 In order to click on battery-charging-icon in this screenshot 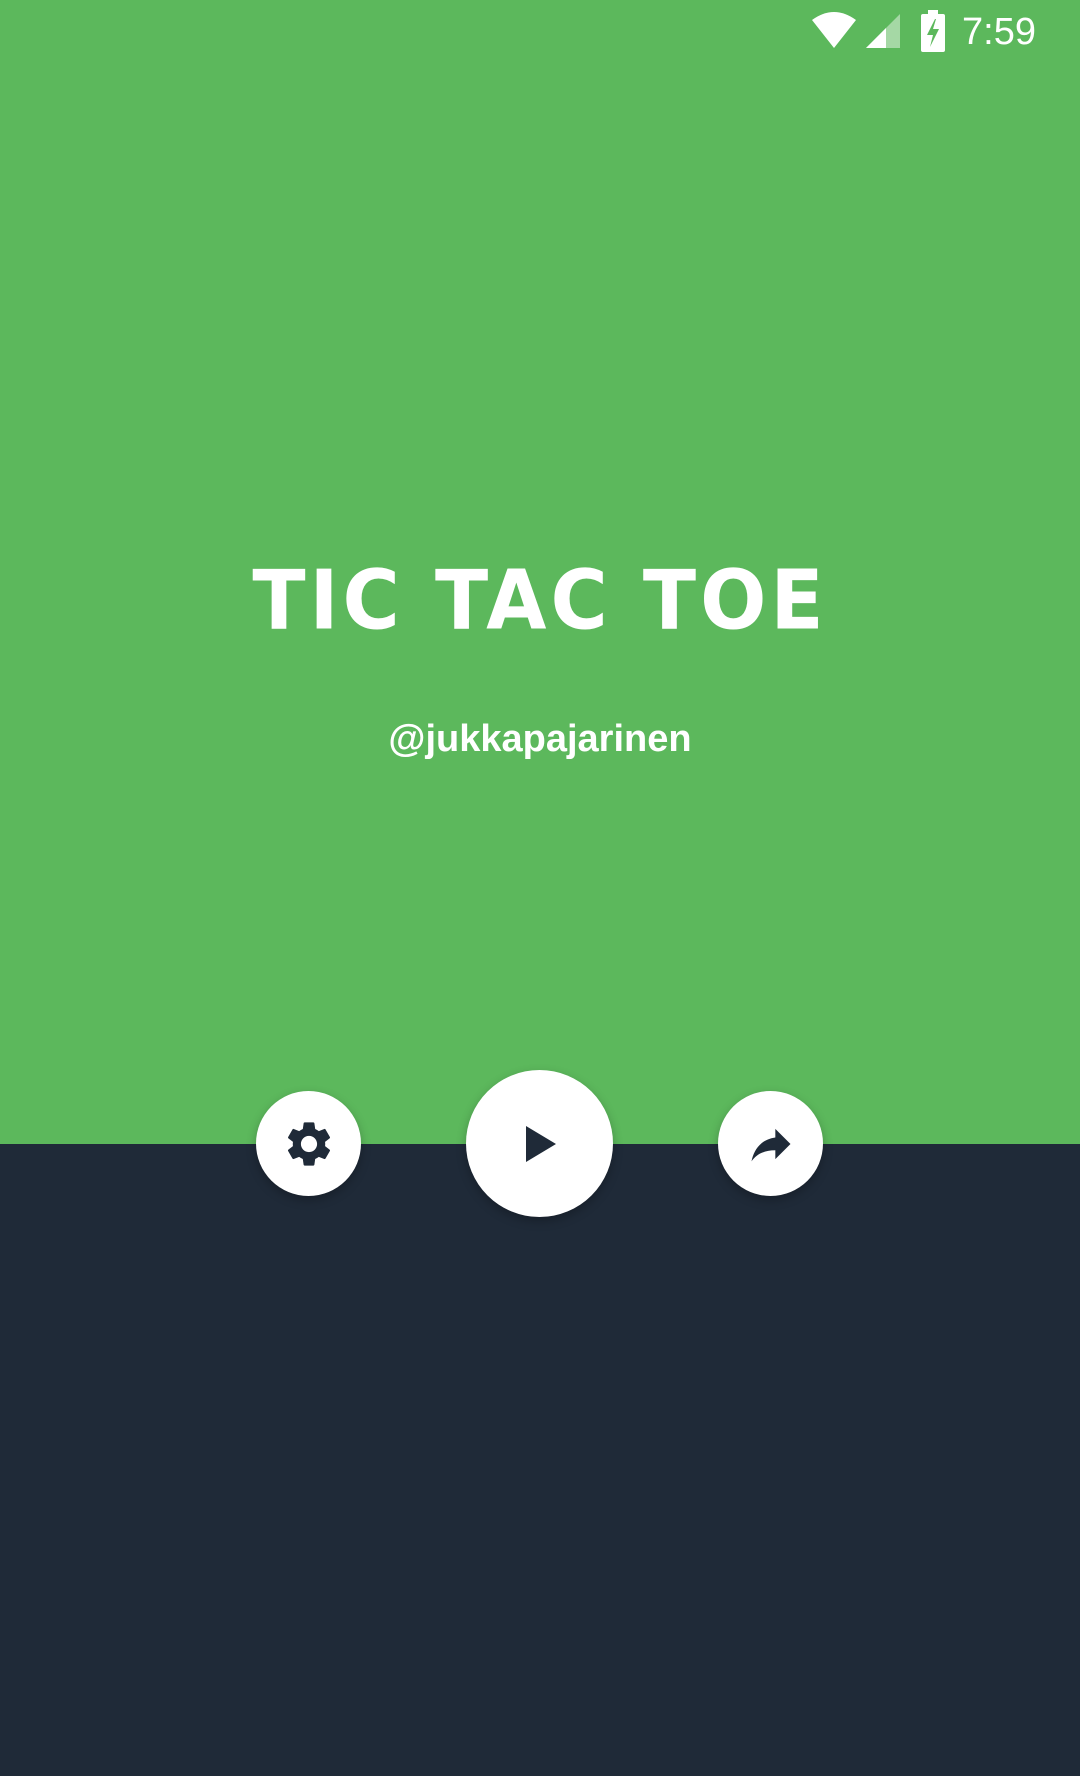, I will do `click(933, 31)`.